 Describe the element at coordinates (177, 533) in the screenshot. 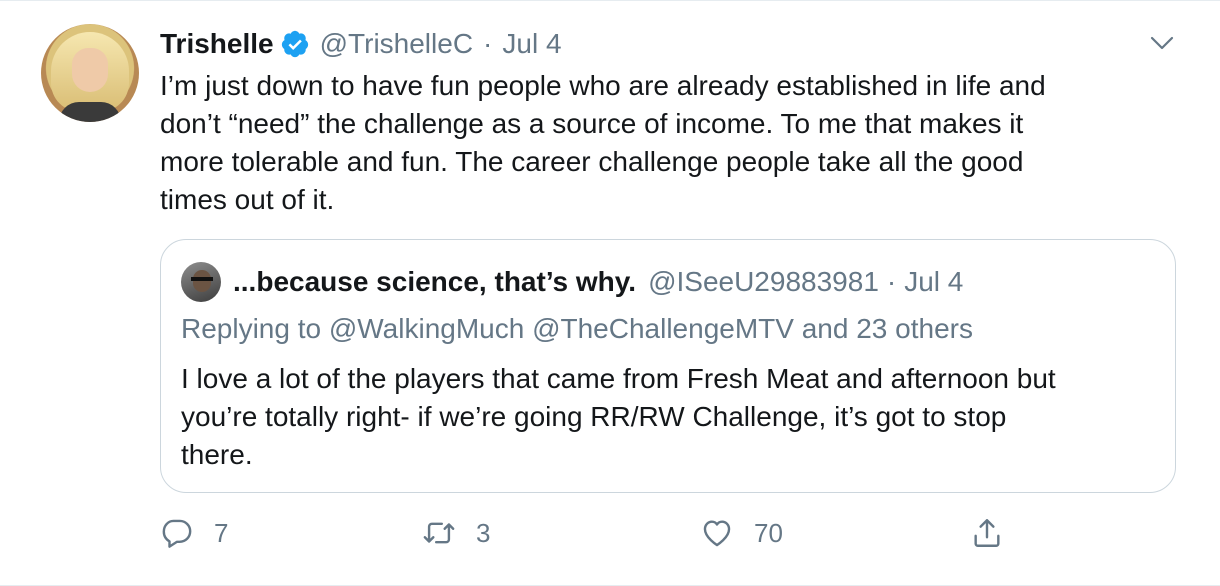

I see `reply-icon` at that location.